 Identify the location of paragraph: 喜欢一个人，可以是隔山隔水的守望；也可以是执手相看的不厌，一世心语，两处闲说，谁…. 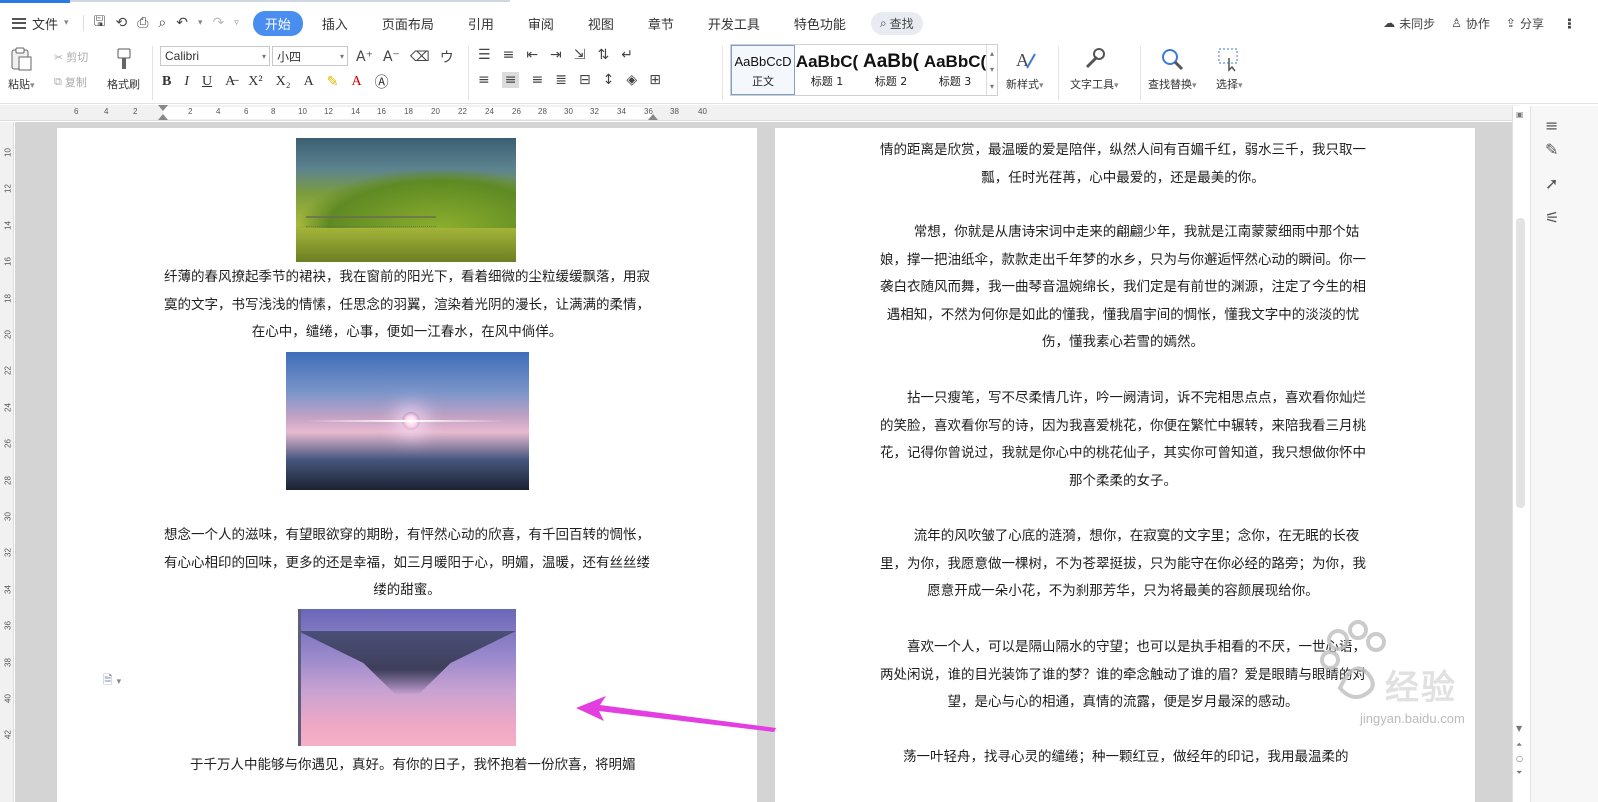
(1123, 674).